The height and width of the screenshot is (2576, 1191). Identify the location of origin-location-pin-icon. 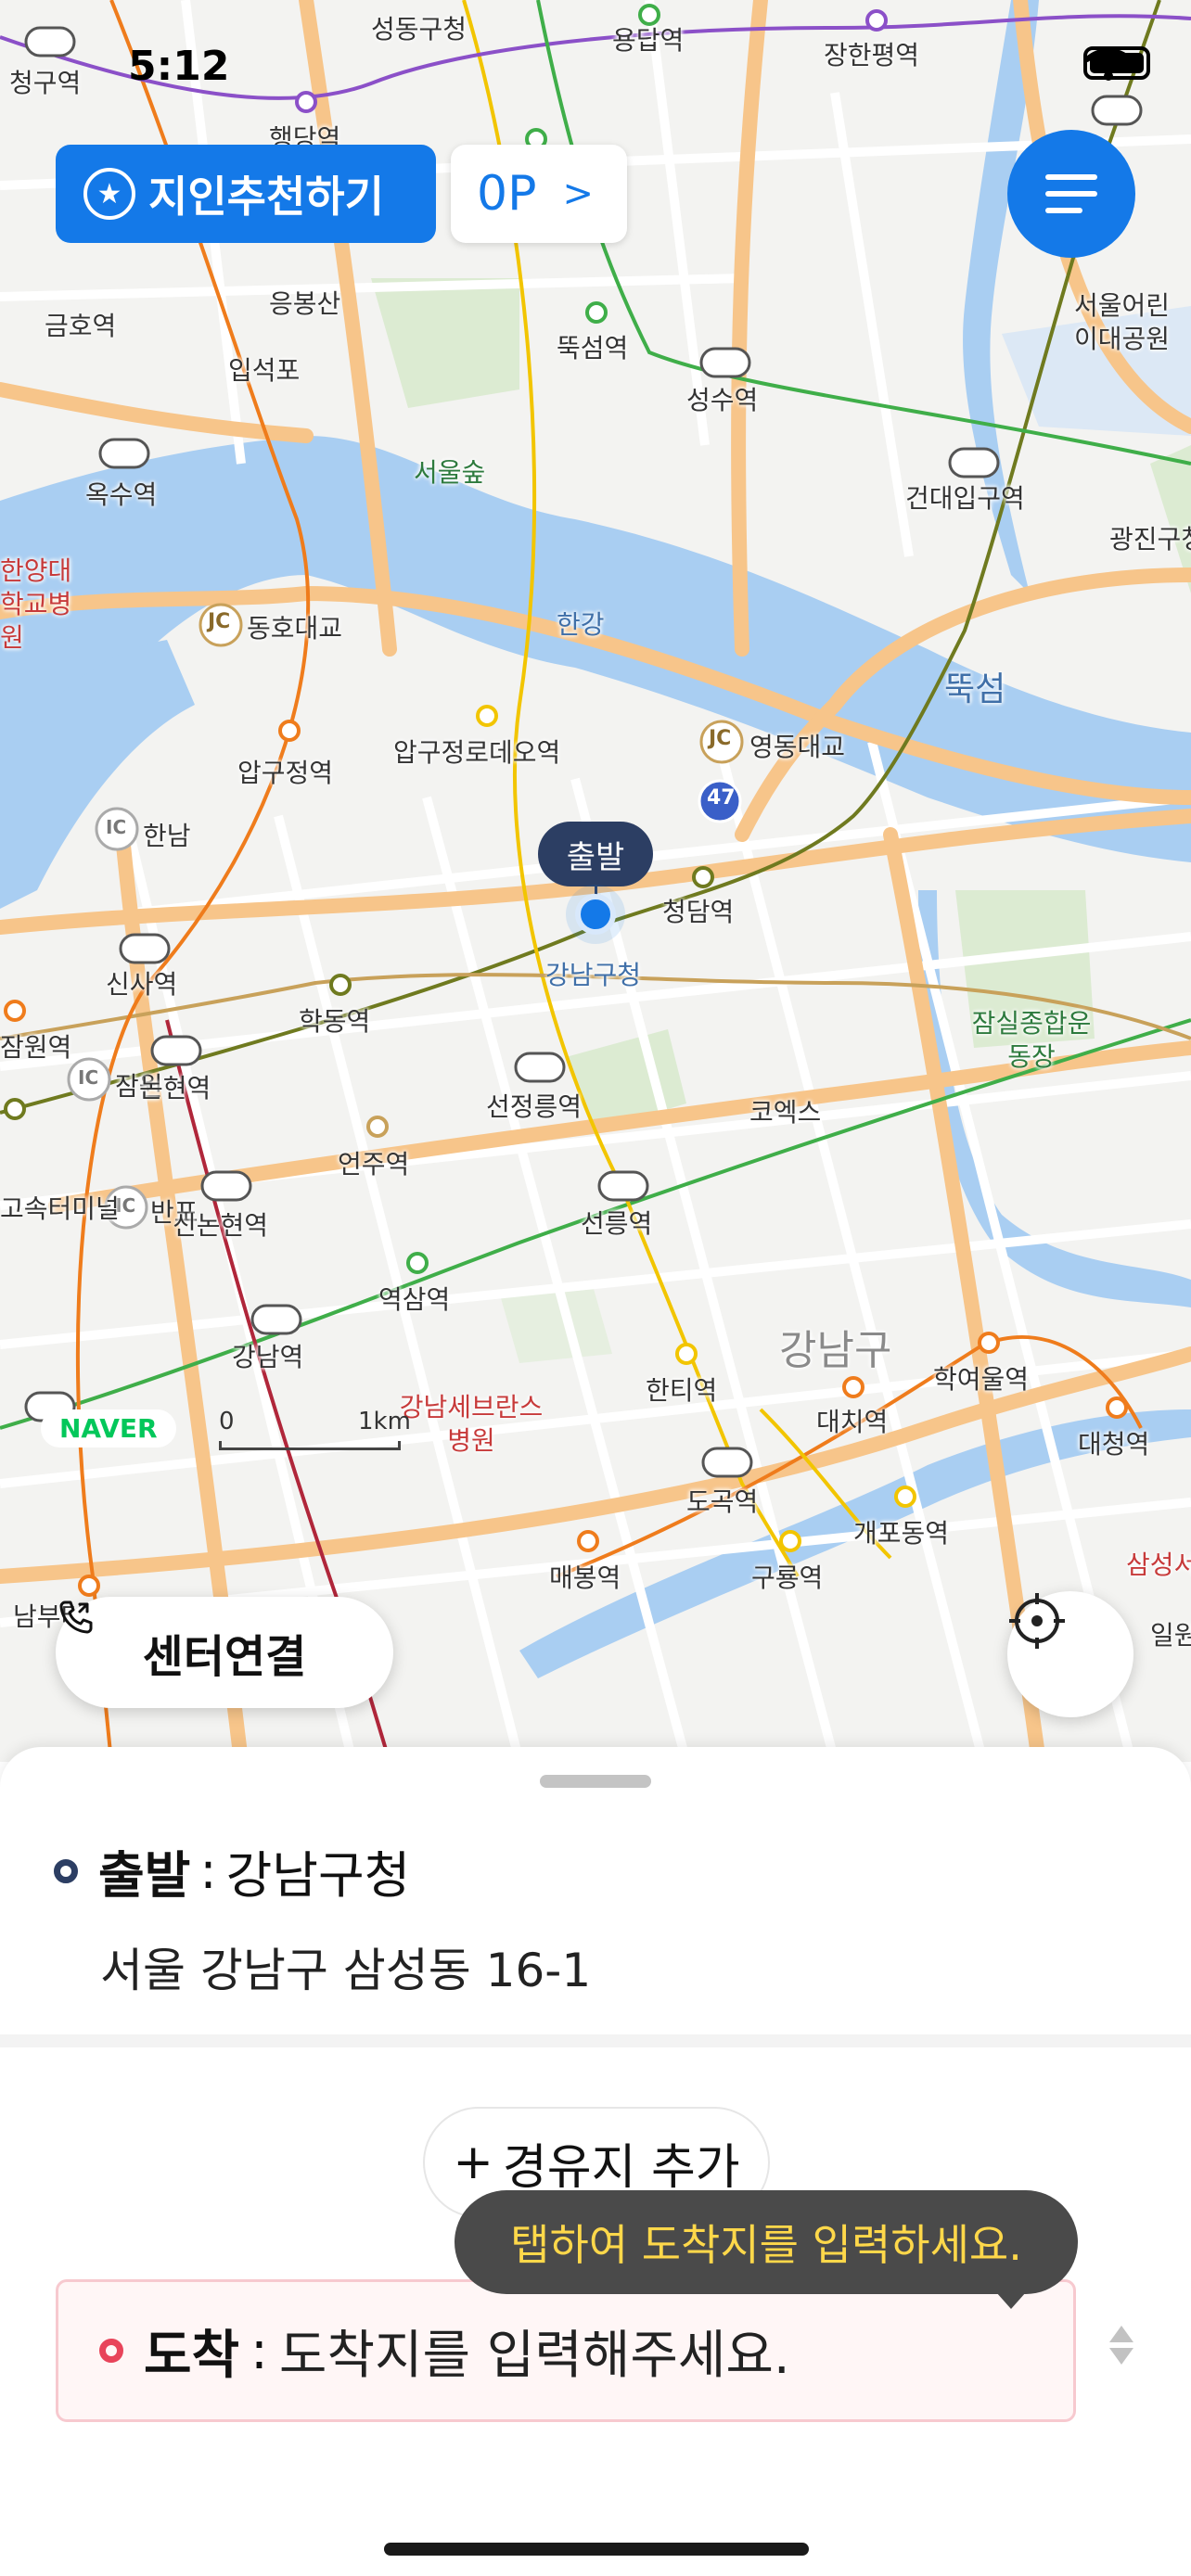
(595, 914).